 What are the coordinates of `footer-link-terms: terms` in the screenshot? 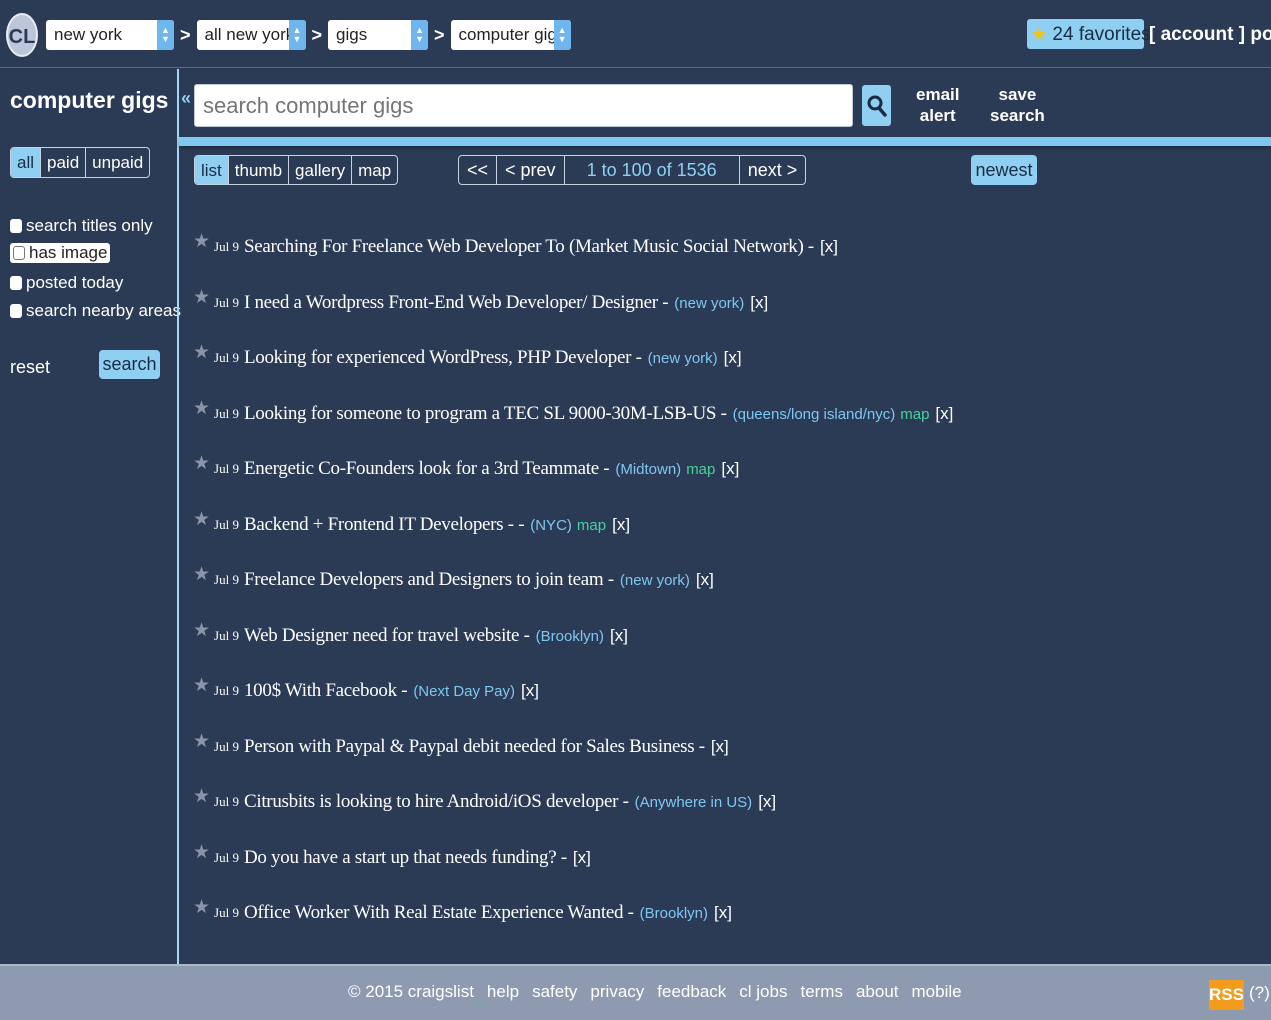 It's located at (821, 992).